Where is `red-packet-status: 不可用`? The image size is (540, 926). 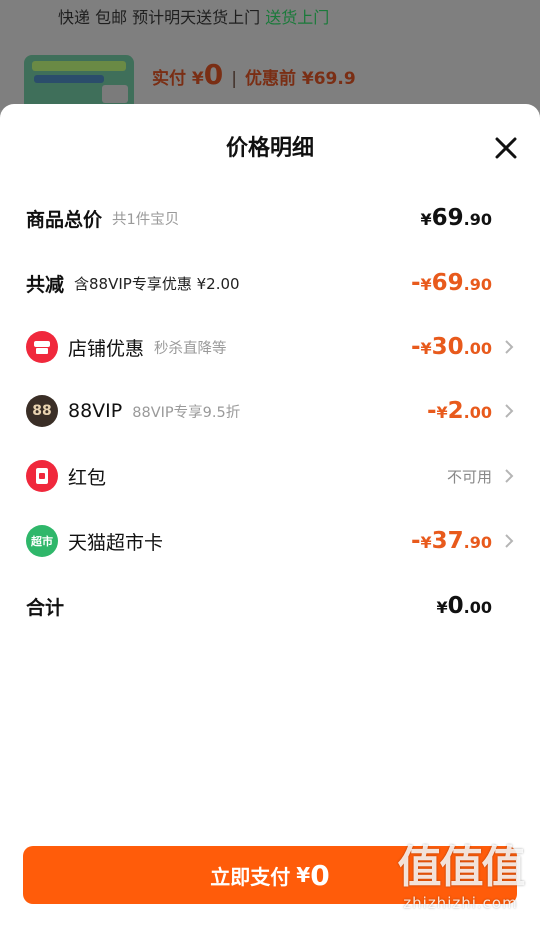 red-packet-status: 不可用 is located at coordinates (469, 476).